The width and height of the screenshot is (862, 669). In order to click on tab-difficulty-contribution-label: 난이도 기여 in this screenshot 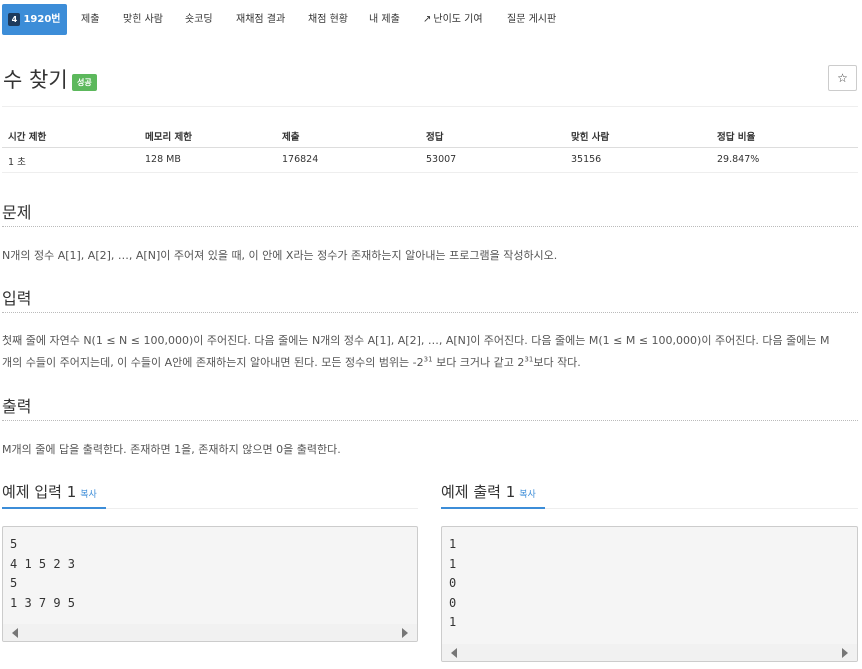, I will do `click(458, 19)`.